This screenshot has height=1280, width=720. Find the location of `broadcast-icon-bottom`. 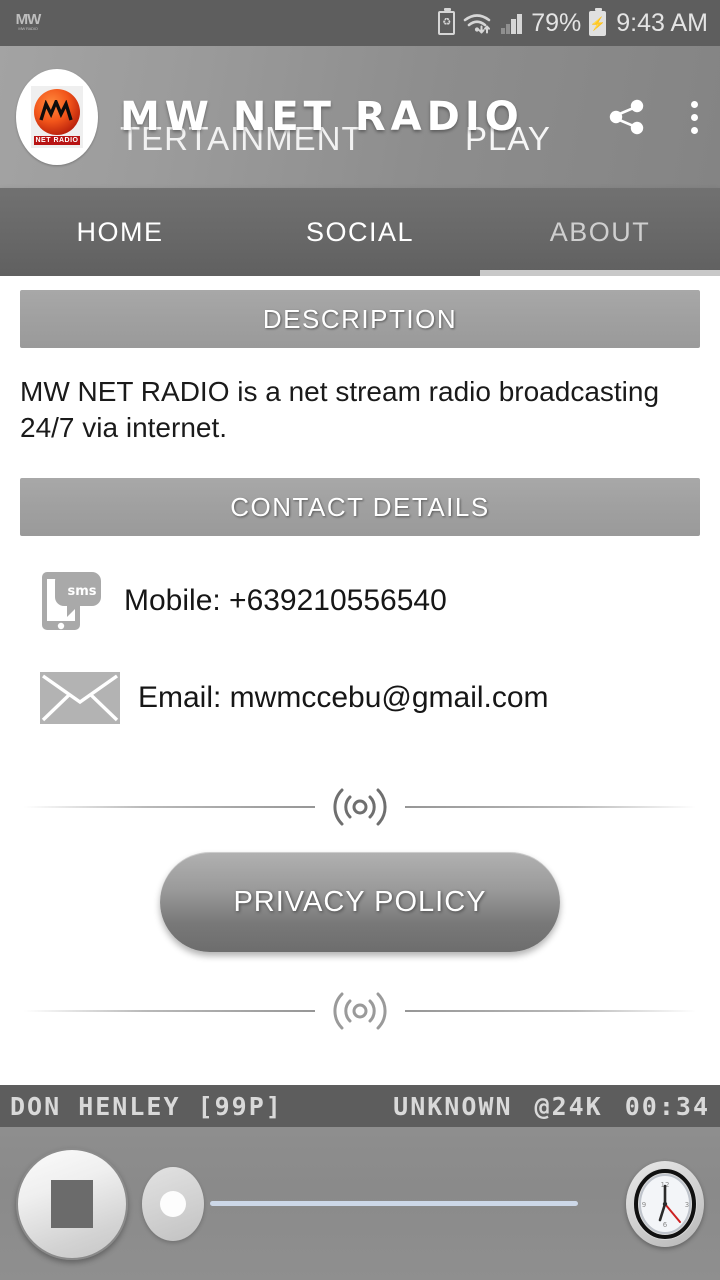

broadcast-icon-bottom is located at coordinates (360, 1011).